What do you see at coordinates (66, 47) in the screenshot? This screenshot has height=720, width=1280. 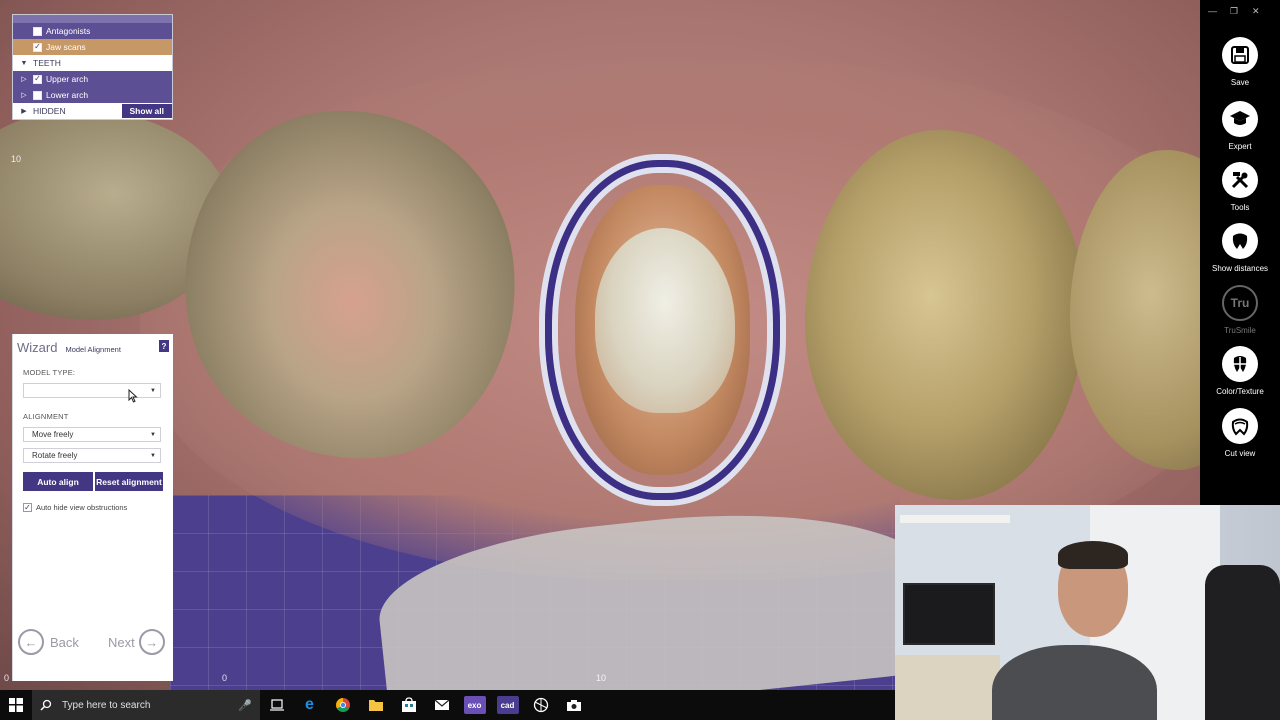 I see `tree-item-label: Jaw scans` at bounding box center [66, 47].